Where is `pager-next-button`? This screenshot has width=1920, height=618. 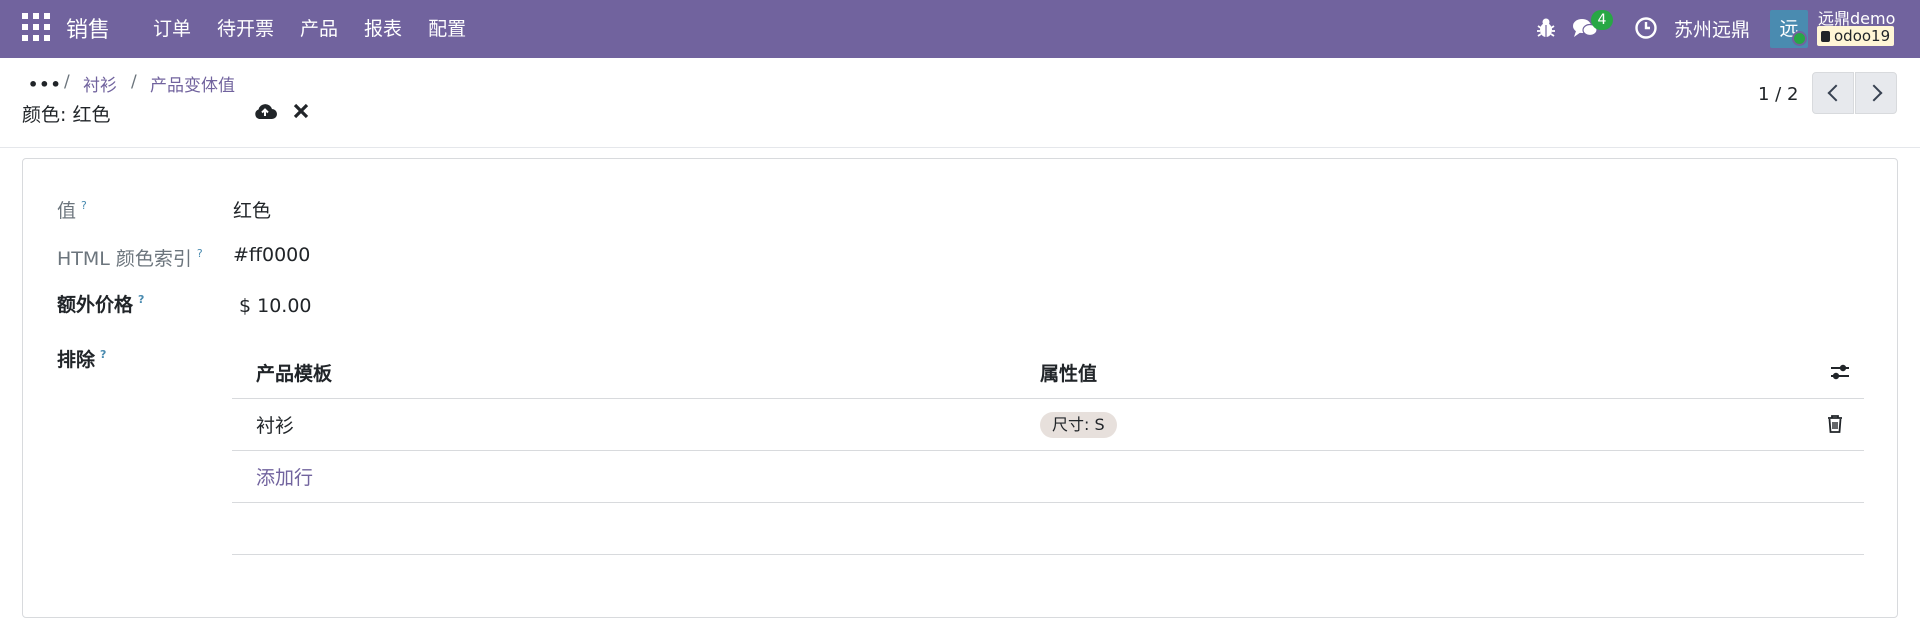 pager-next-button is located at coordinates (1876, 93).